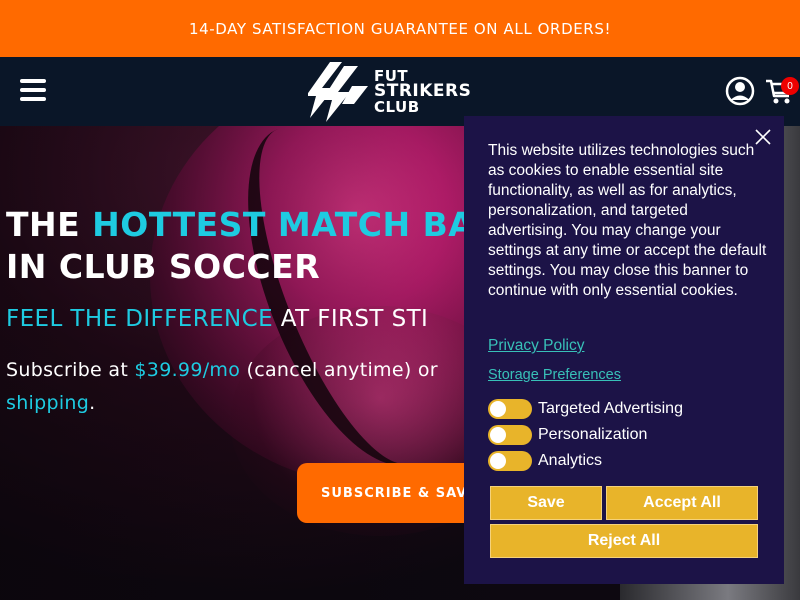  Describe the element at coordinates (240, 246) in the screenshot. I see `hero-headline: THE HOTTEST MATCH BA IN CLUB SOCCER` at that location.